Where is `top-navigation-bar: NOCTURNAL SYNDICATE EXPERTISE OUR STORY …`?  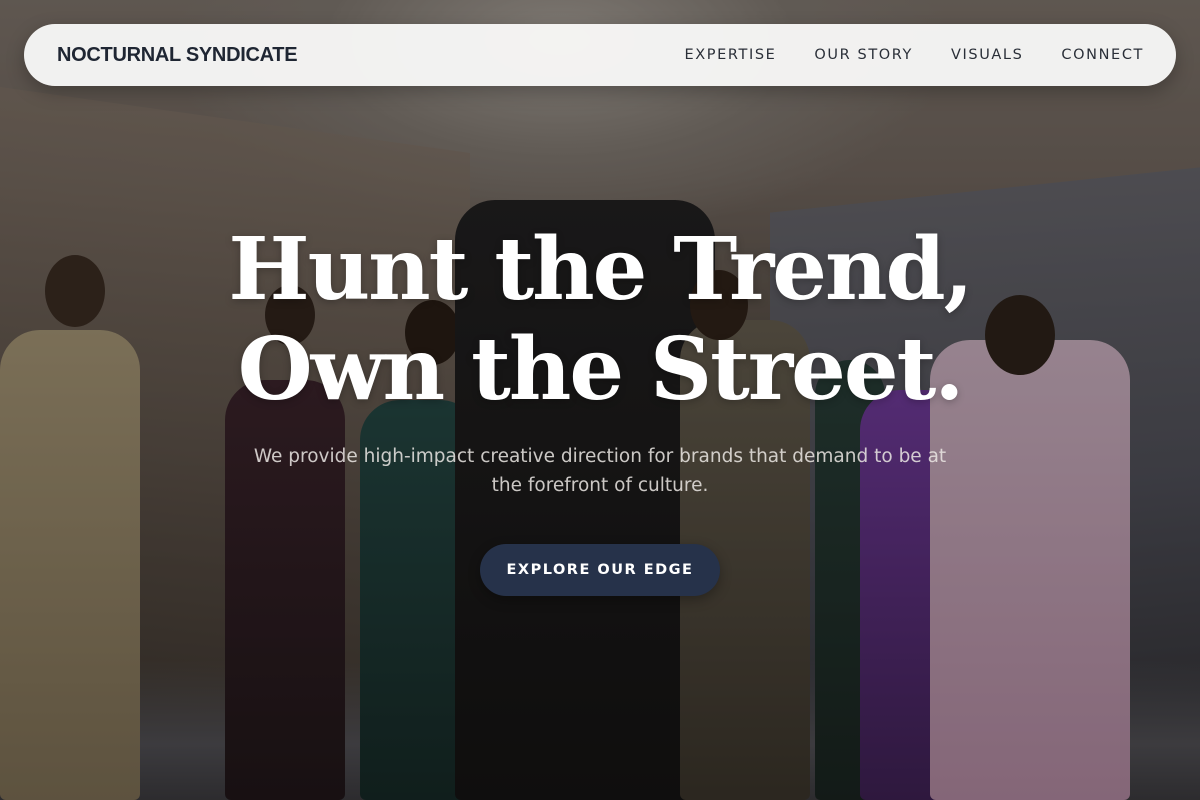
top-navigation-bar: NOCTURNAL SYNDICATE EXPERTISE OUR STORY … is located at coordinates (600, 55).